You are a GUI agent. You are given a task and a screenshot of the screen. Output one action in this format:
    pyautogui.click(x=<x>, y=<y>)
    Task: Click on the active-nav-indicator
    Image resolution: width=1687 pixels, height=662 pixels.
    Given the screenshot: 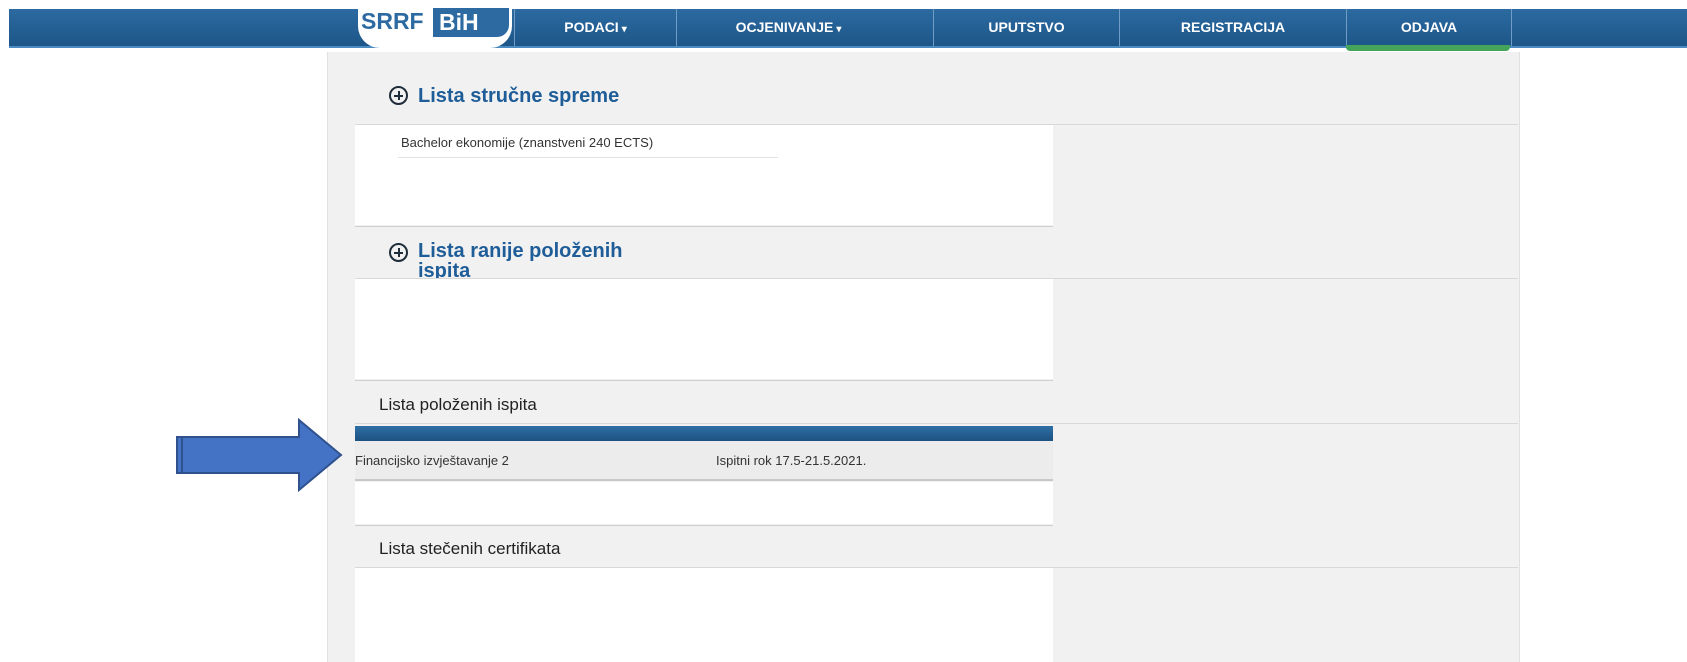 What is the action you would take?
    pyautogui.click(x=1428, y=48)
    